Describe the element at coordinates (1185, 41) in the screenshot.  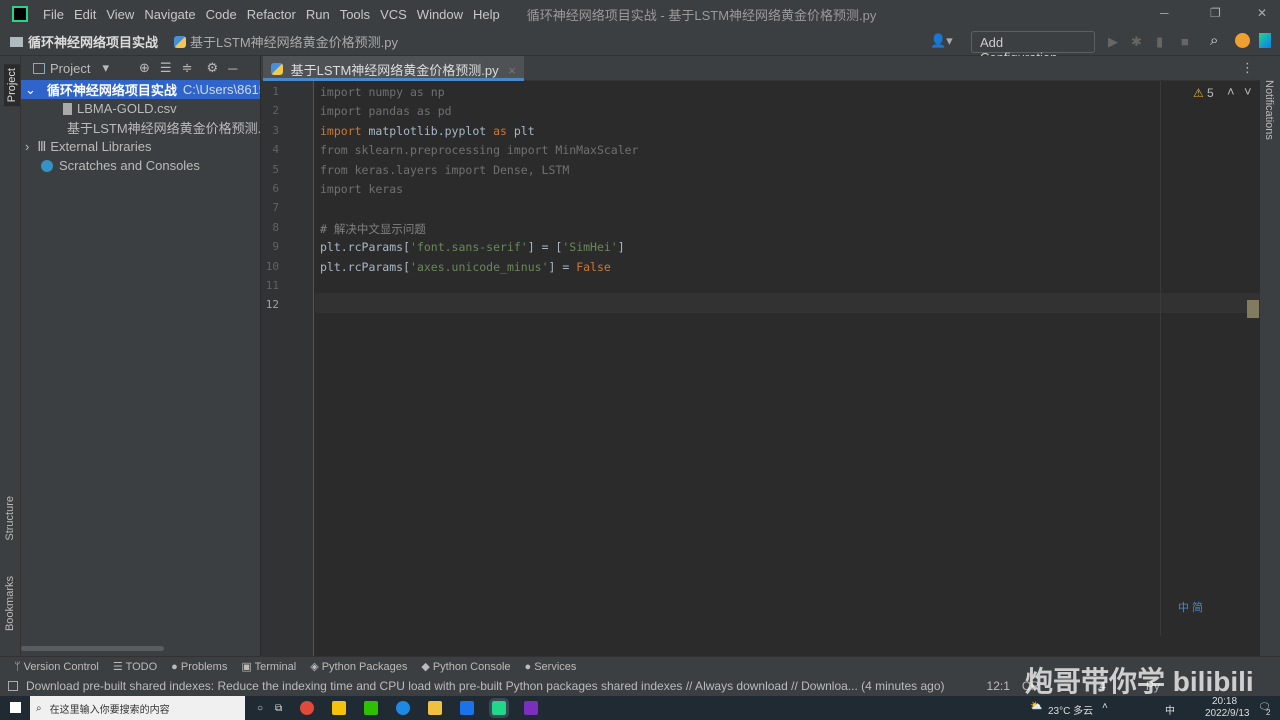
I see `stop-icon: ■` at that location.